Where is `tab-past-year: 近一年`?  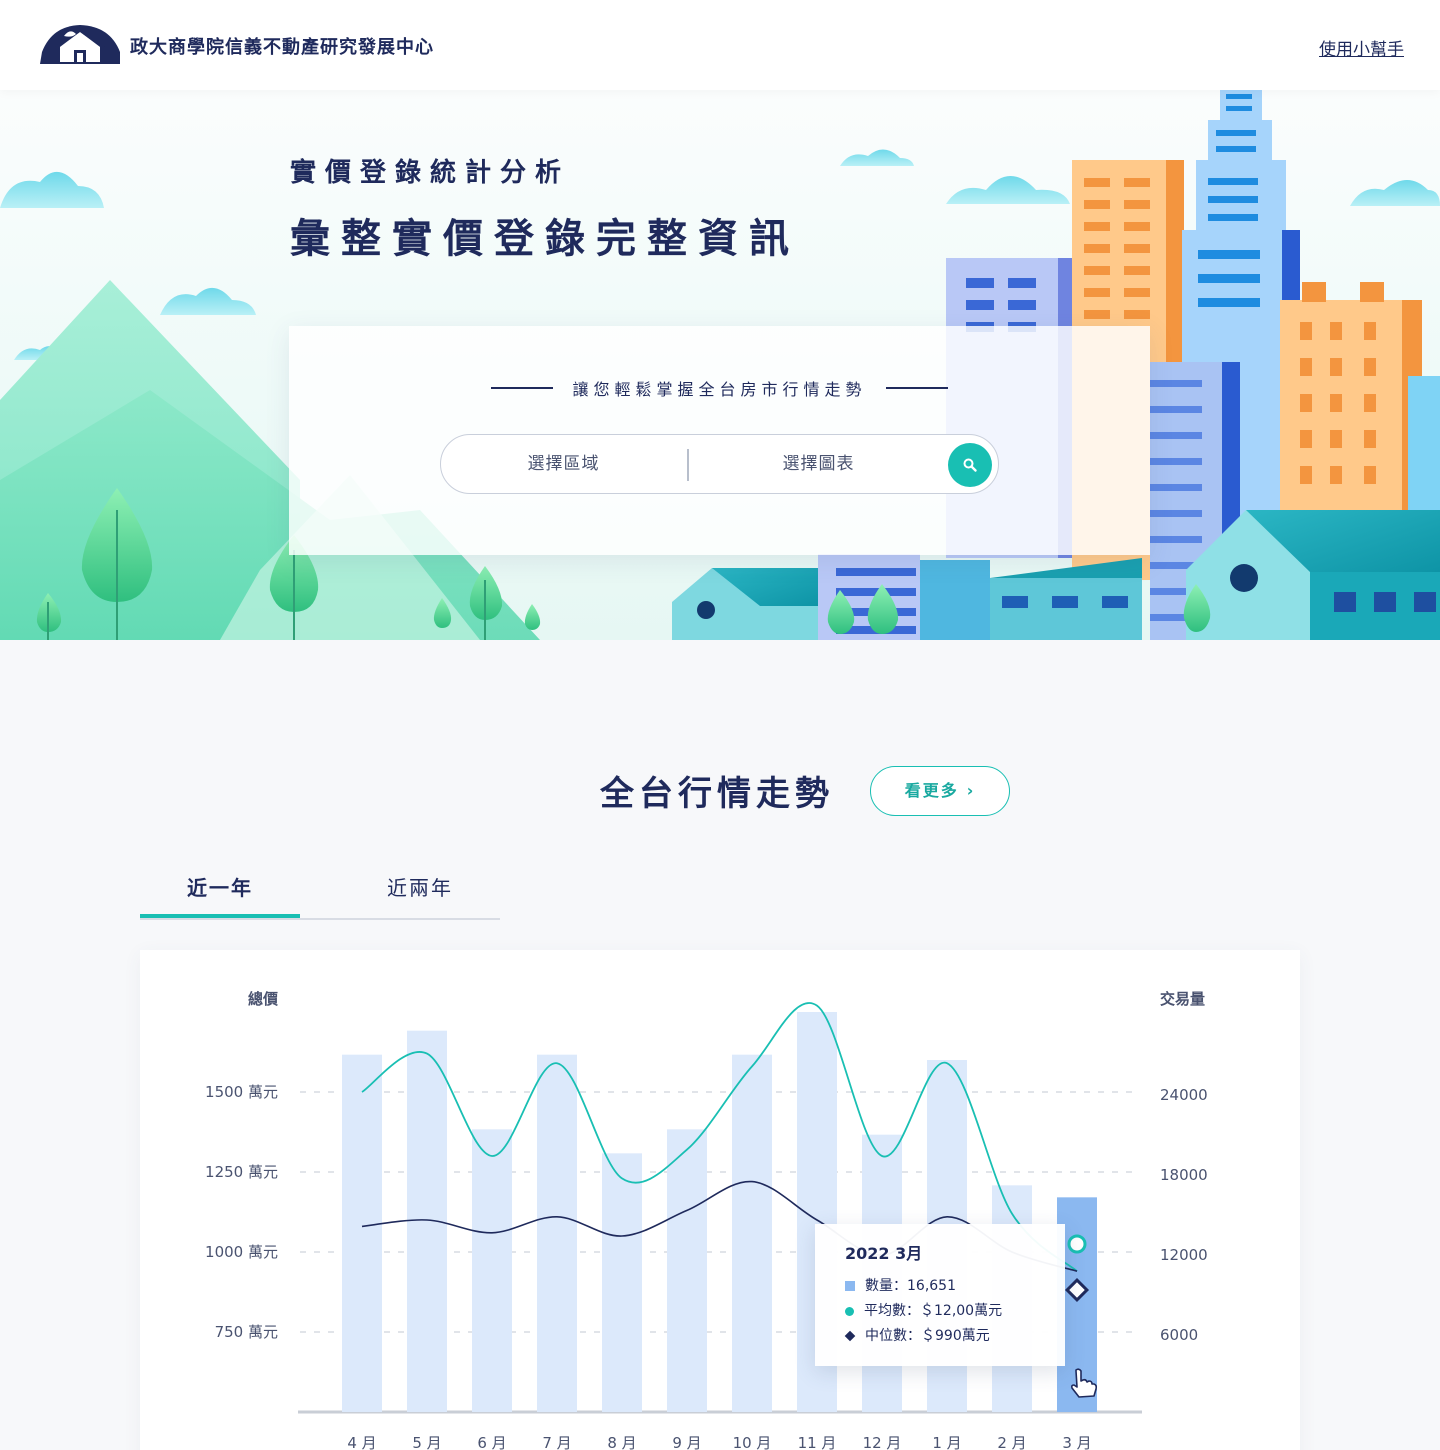
tab-past-year: 近一年 is located at coordinates (220, 889).